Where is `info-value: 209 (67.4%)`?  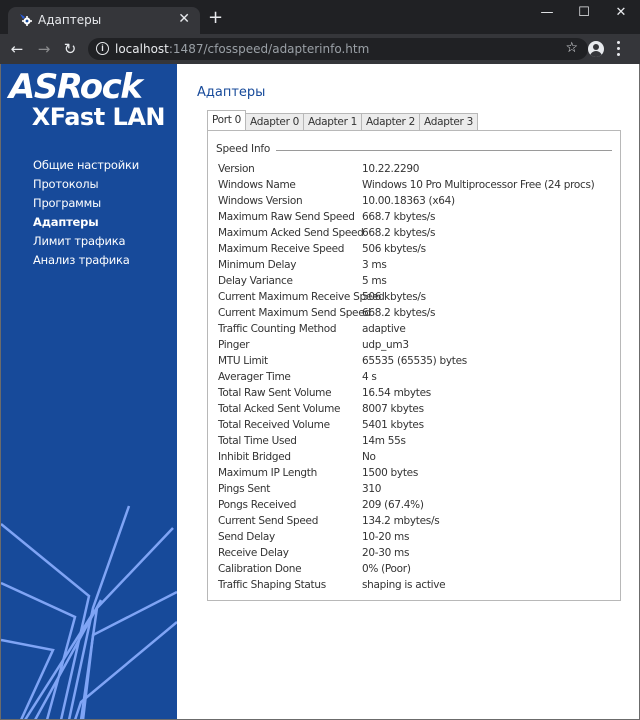 info-value: 209 (67.4%) is located at coordinates (393, 505).